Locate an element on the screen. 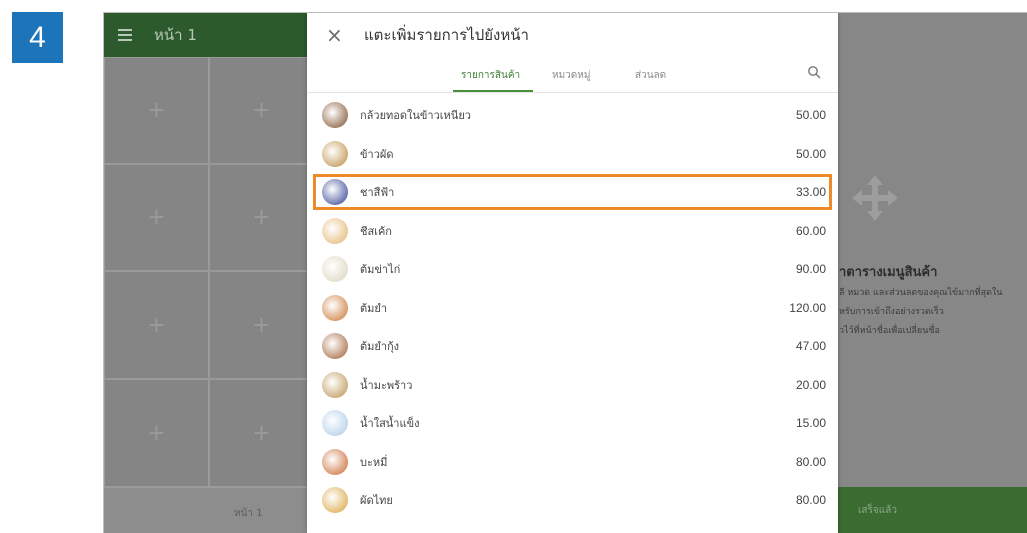 This screenshot has width=1027, height=533. product-price: 90.00 is located at coordinates (810, 269).